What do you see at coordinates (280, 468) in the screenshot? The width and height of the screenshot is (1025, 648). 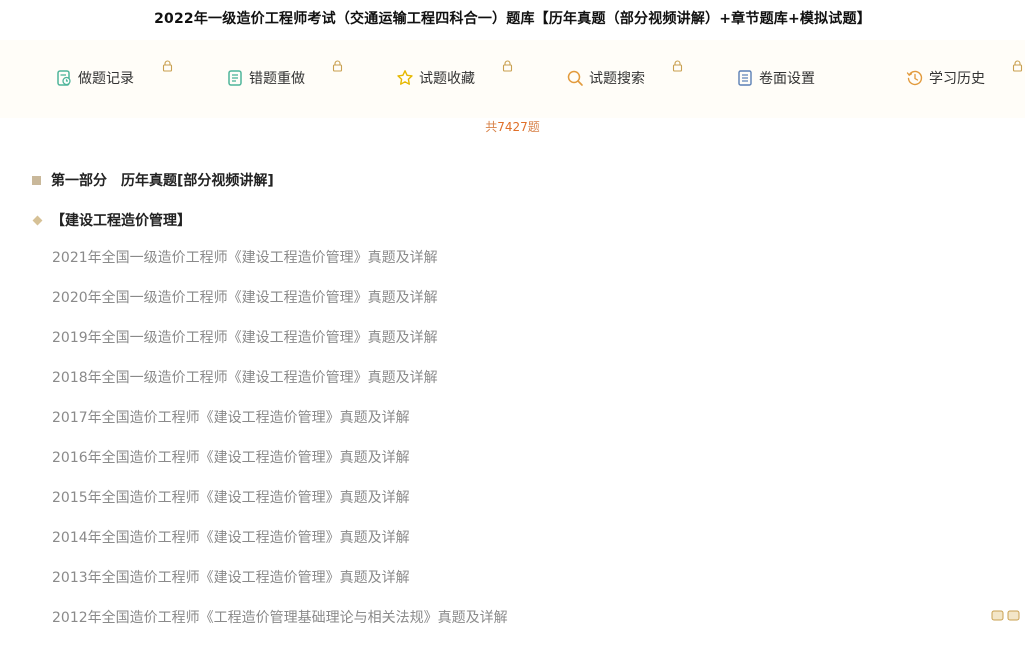 I see `paper-link: 2016年全国造价工程师《建设工程造价管理》真题及详解` at bounding box center [280, 468].